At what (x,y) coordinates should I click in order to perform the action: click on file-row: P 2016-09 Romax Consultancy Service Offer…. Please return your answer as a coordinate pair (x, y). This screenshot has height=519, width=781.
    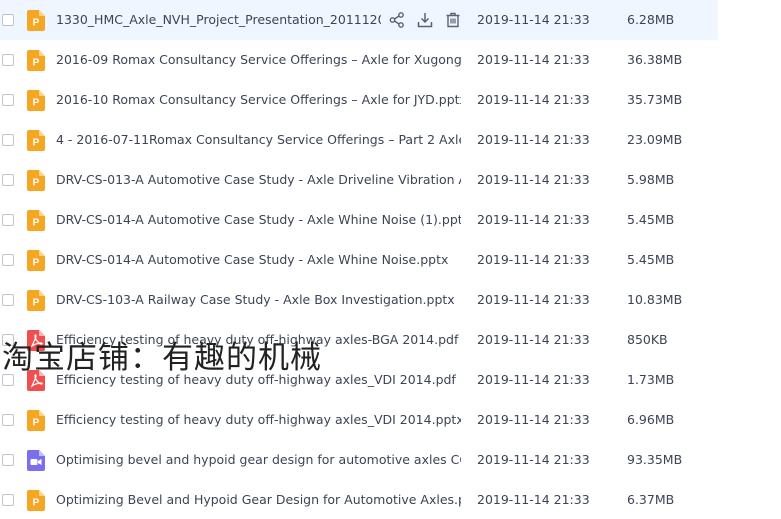
    Looking at the image, I should click on (390, 60).